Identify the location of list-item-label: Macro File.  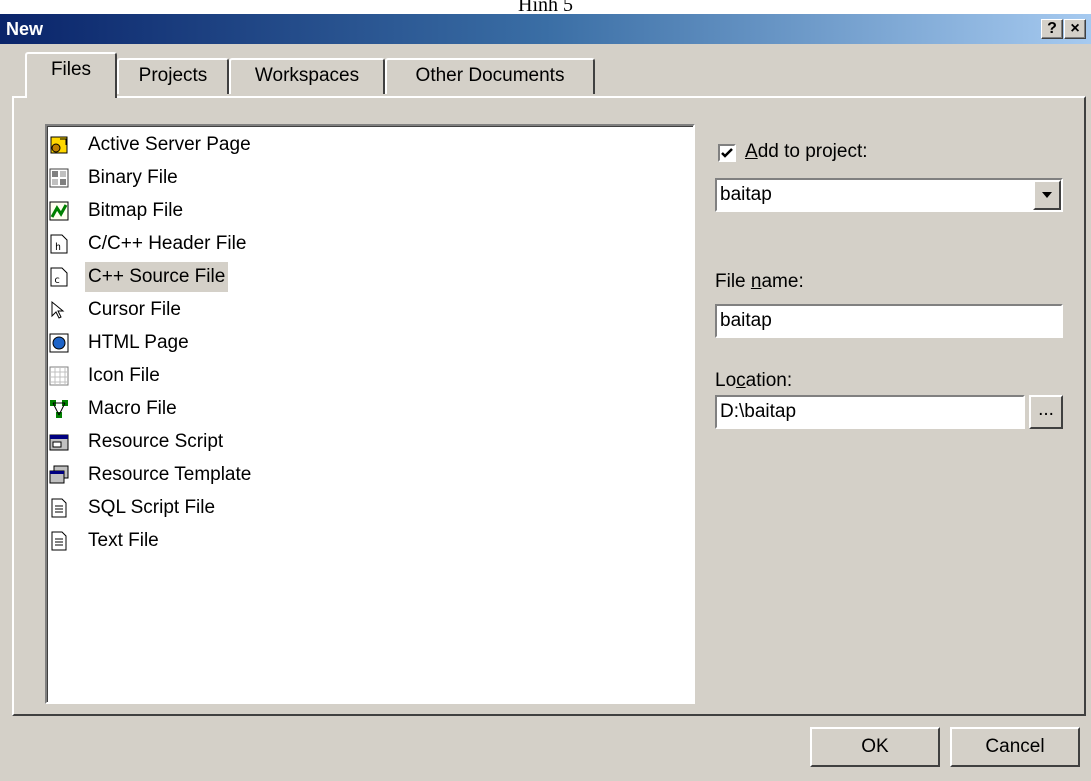
(132, 408).